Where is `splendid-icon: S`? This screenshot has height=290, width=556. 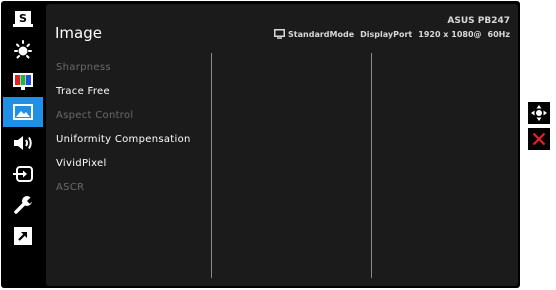 splendid-icon: S is located at coordinates (23, 19).